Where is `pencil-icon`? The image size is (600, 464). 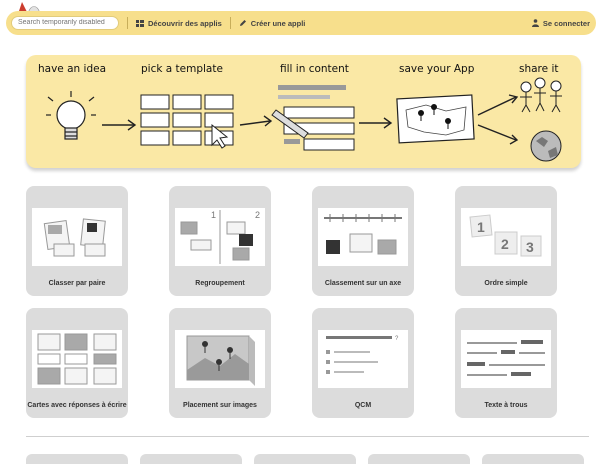
pencil-icon is located at coordinates (242, 23).